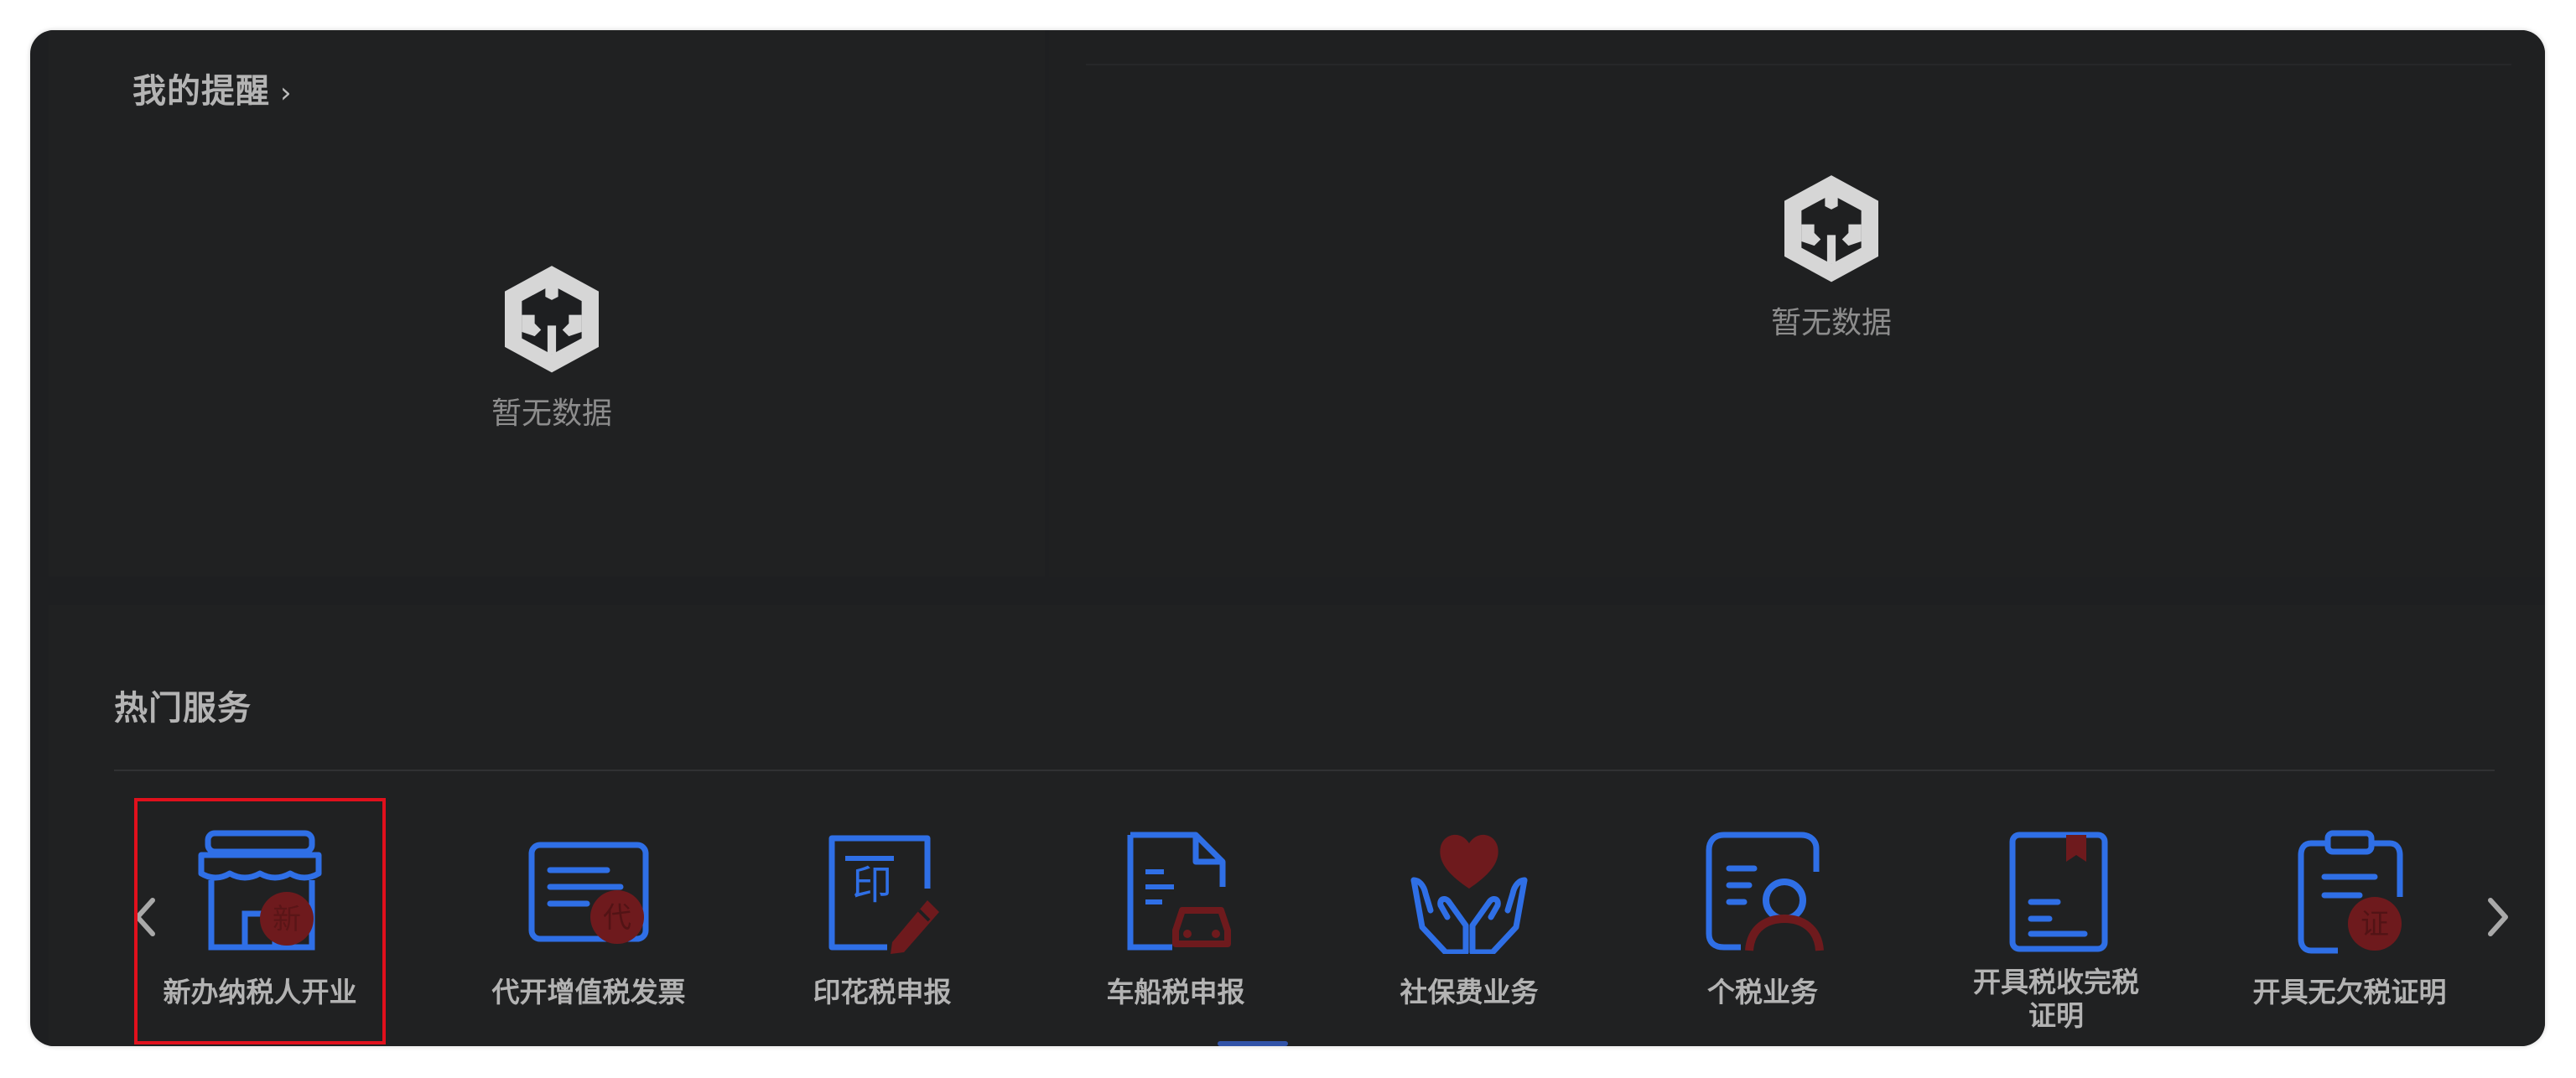 The width and height of the screenshot is (2576, 1078). What do you see at coordinates (287, 919) in the screenshot?
I see `svg-text: 新` at bounding box center [287, 919].